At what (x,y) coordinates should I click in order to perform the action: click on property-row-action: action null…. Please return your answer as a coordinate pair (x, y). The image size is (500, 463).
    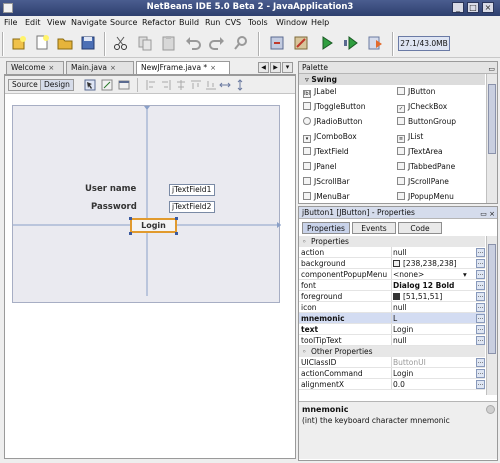
    Looking at the image, I should click on (392, 252).